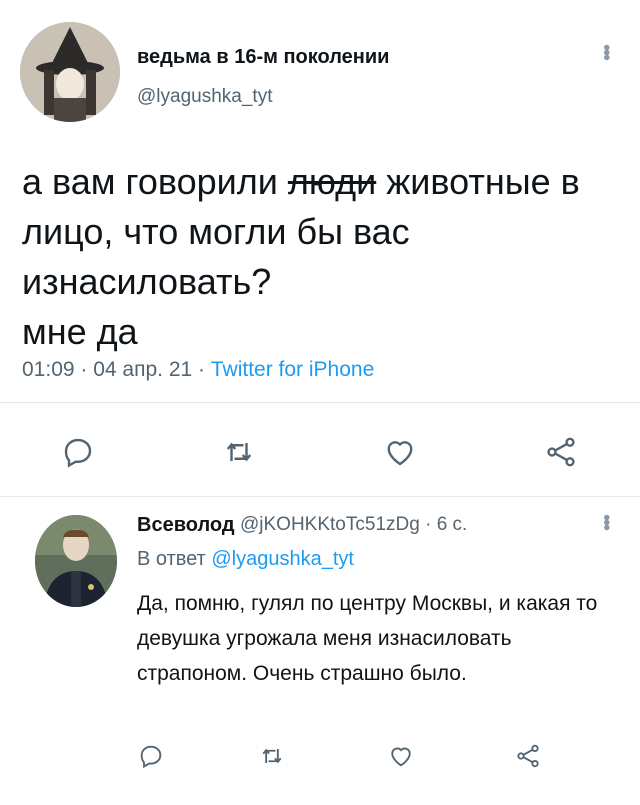 The height and width of the screenshot is (805, 640). Describe the element at coordinates (332, 181) in the screenshot. I see `struck-word: люди` at that location.